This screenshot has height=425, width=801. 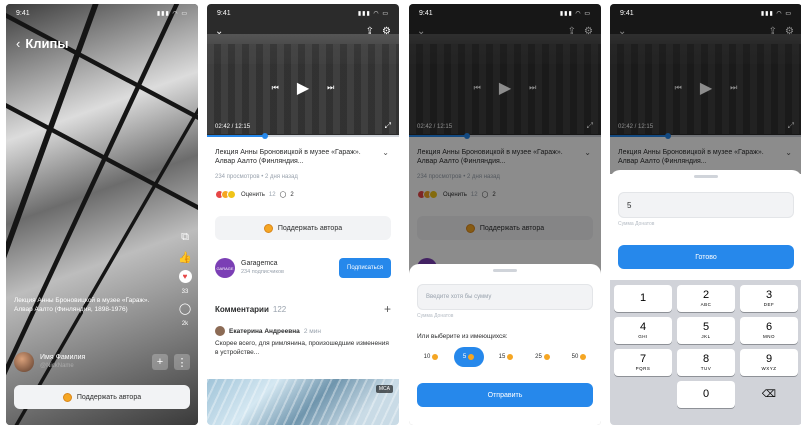 What do you see at coordinates (502, 357) in the screenshot?
I see `chip-value: 15` at bounding box center [502, 357].